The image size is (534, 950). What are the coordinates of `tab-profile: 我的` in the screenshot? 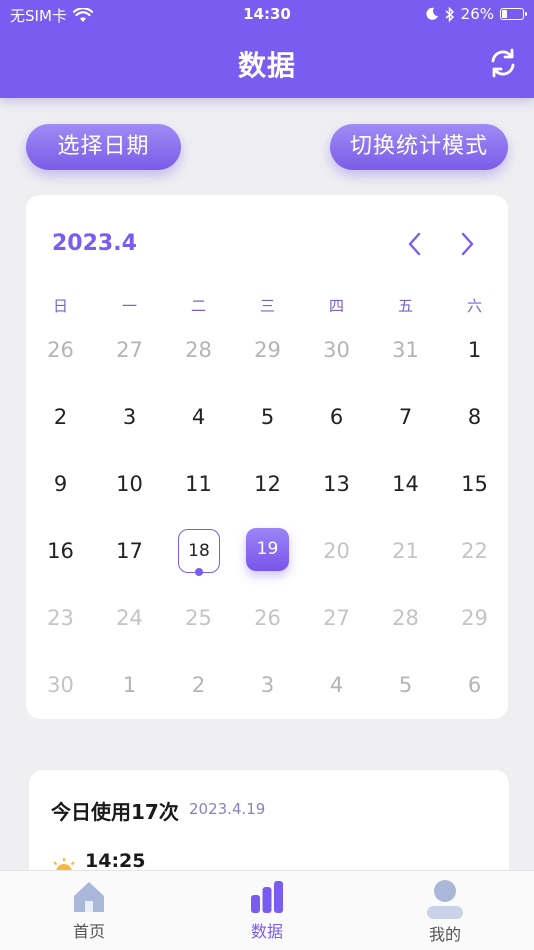 It's located at (445, 910).